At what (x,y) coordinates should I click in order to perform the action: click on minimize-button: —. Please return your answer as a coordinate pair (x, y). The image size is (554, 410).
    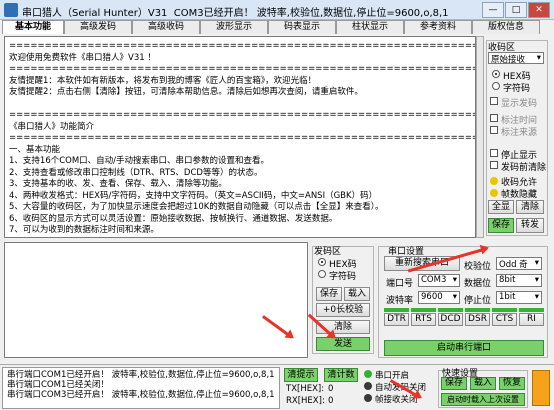
    Looking at the image, I should click on (493, 10).